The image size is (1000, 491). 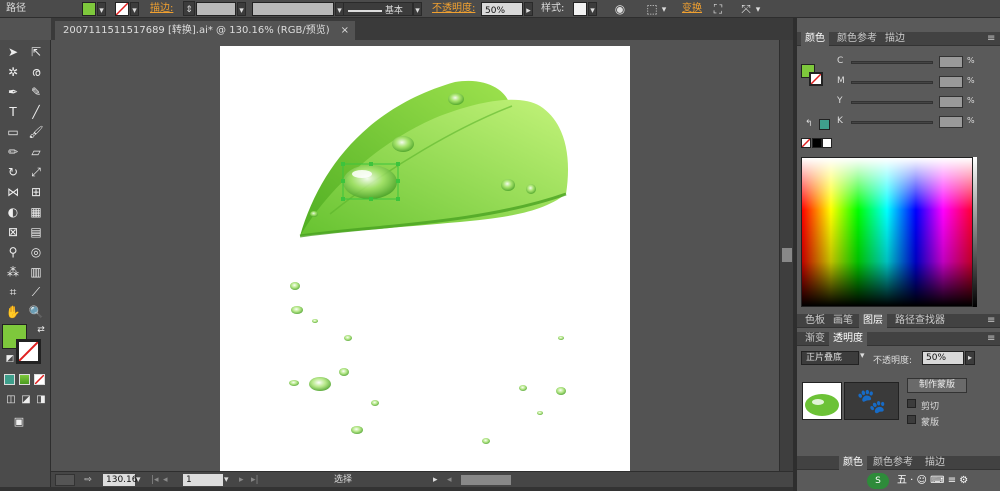 I want to click on lasso-tool-icon: ര, so click(x=36, y=72).